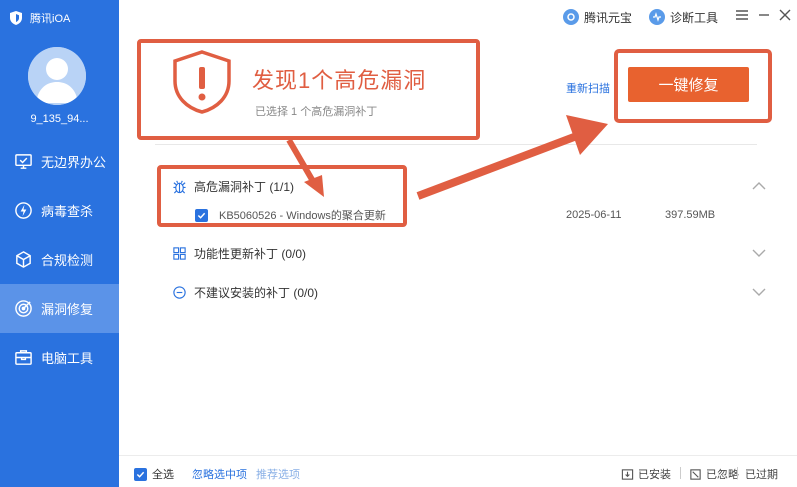 The width and height of the screenshot is (797, 487). Describe the element at coordinates (74, 162) in the screenshot. I see `sidebar-item-label: 无边界办公` at that location.